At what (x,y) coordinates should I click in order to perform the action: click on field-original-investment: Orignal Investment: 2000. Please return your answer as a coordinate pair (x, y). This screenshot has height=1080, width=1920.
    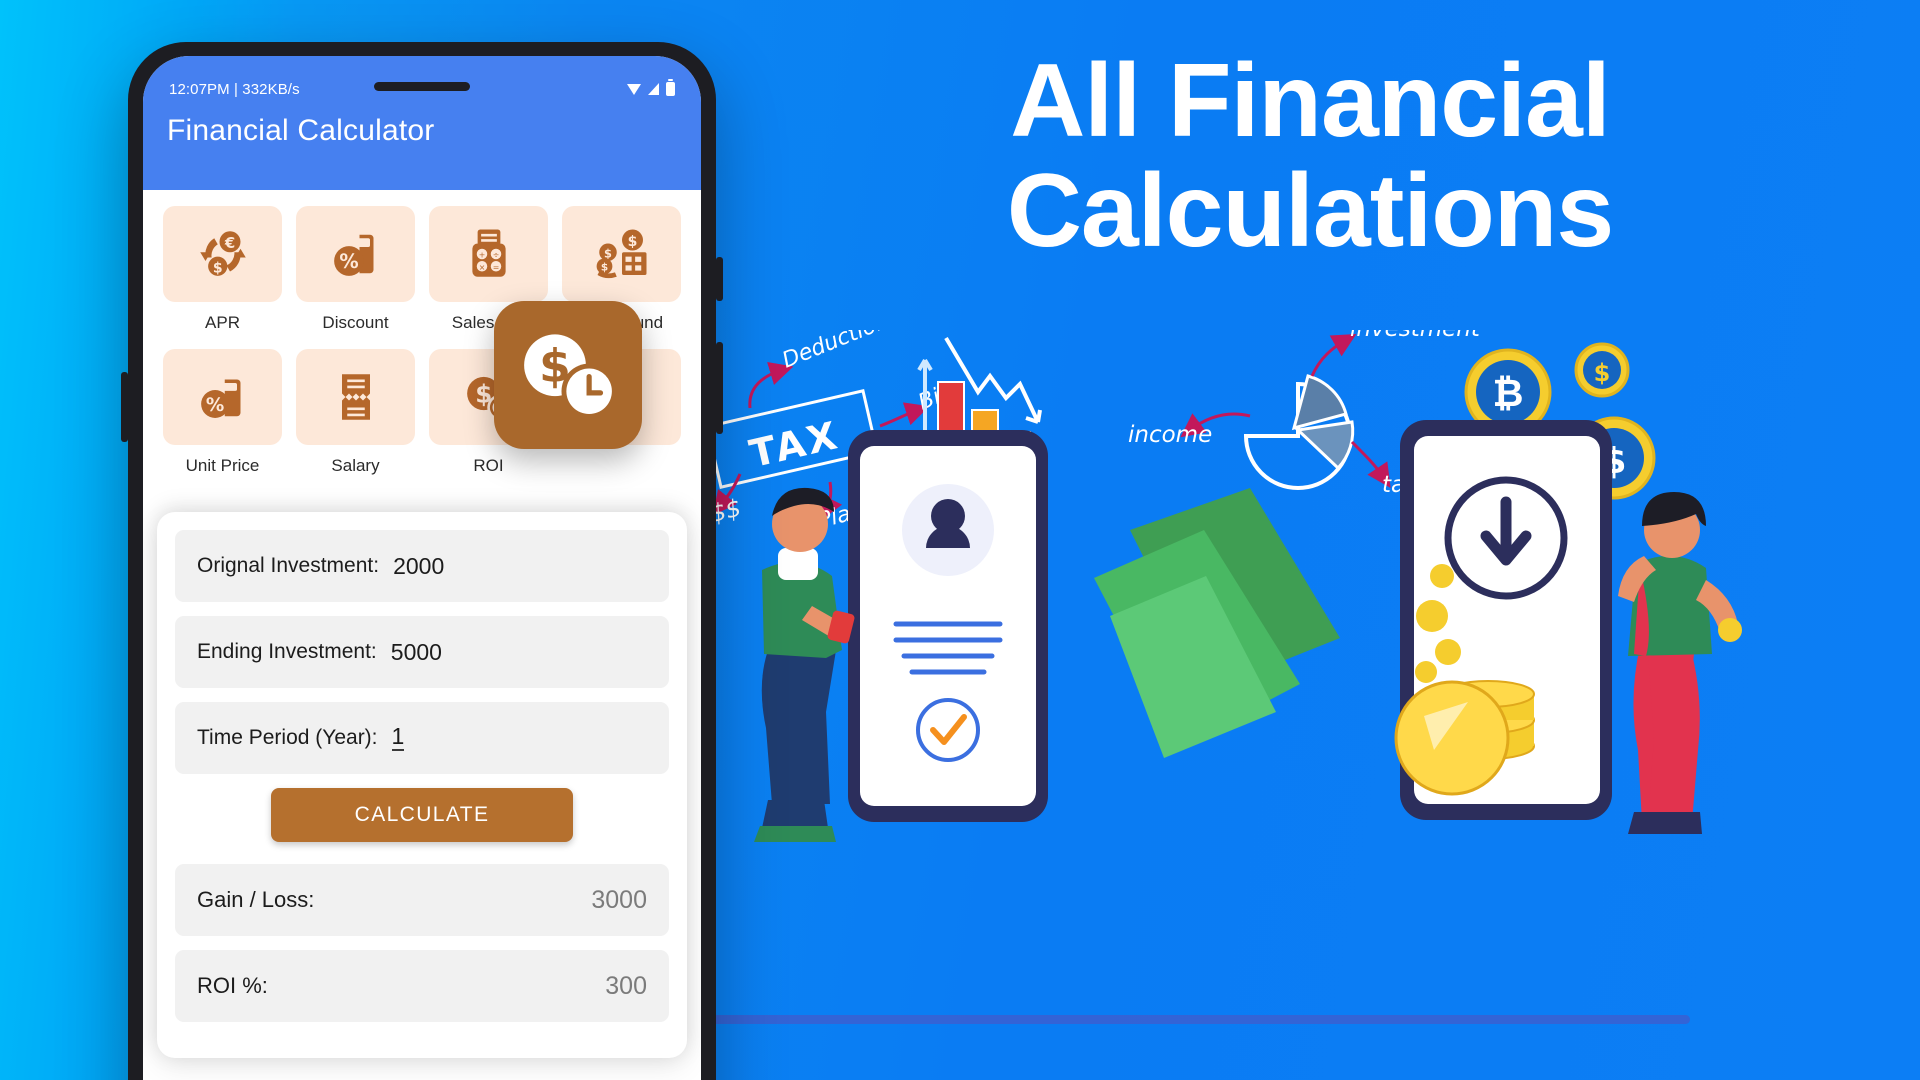
    Looking at the image, I should click on (422, 566).